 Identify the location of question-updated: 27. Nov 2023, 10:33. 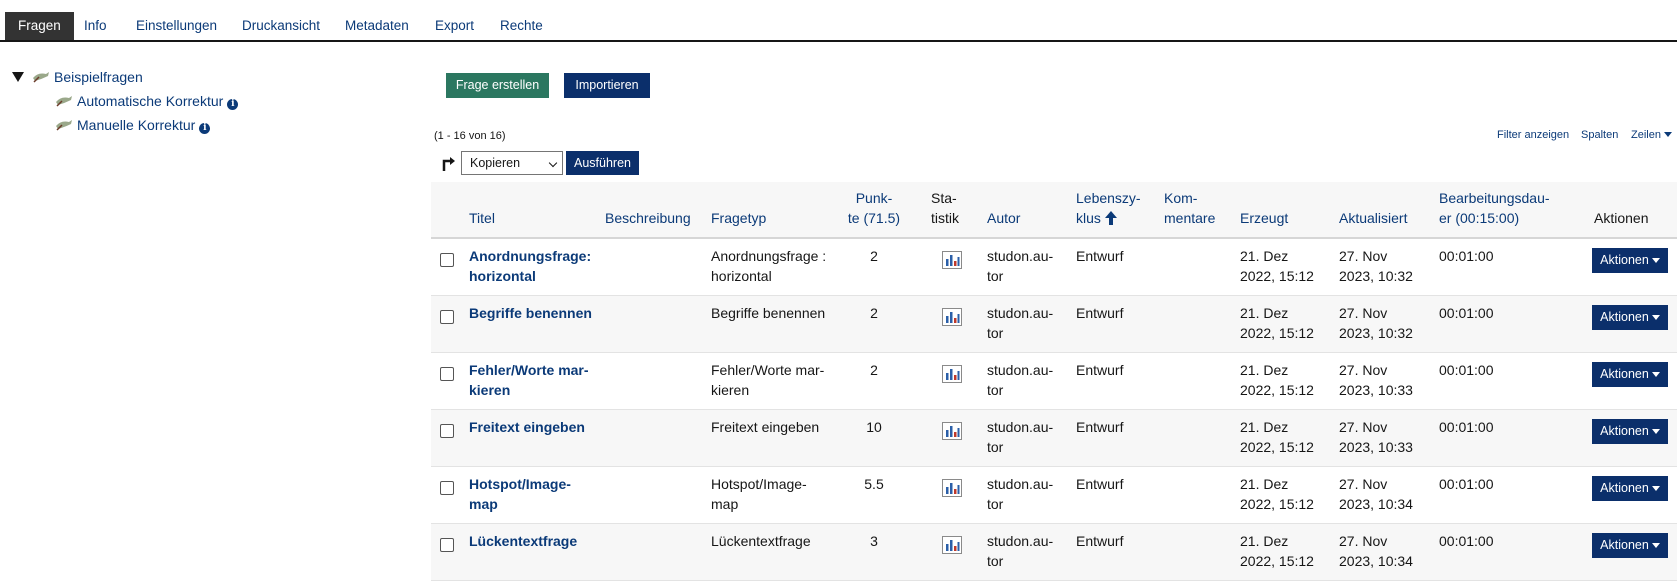
(1376, 437).